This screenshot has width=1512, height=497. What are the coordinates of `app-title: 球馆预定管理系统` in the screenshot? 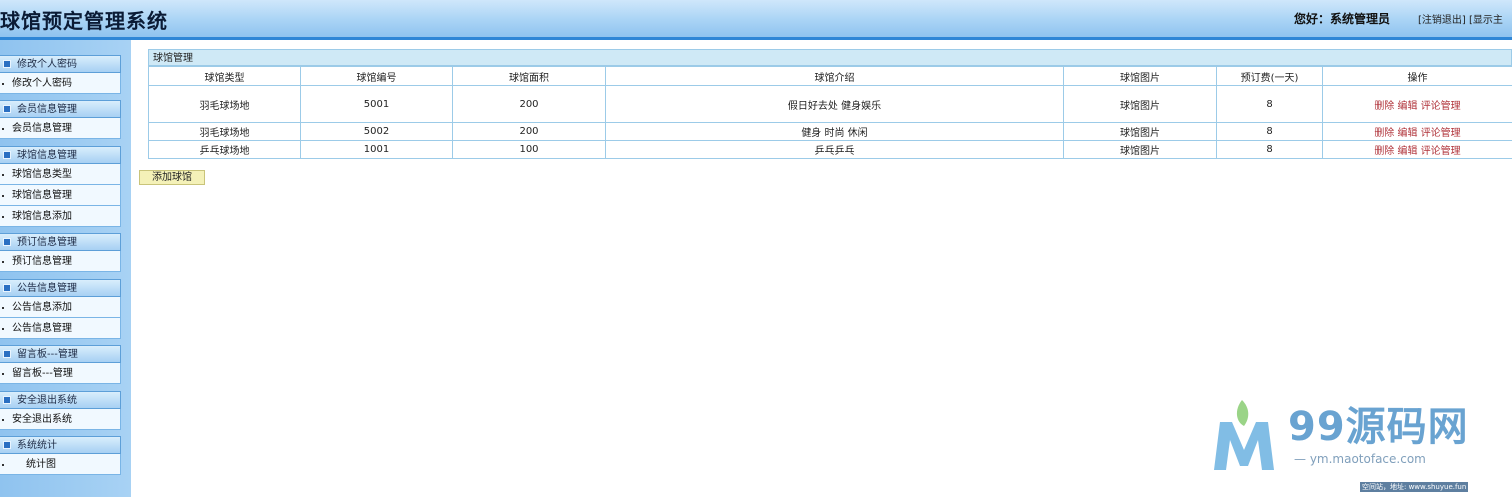 It's located at (84, 21).